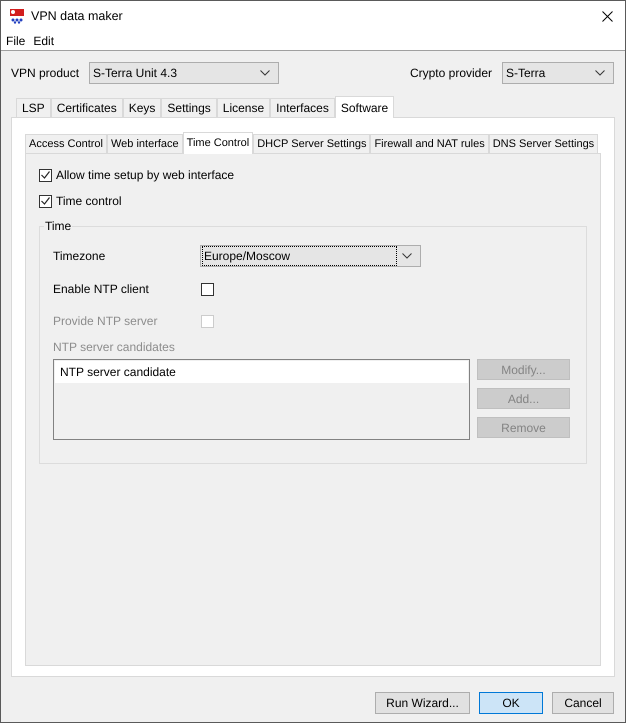  Describe the element at coordinates (311, 143) in the screenshot. I see `tab: DHCP Server Settings` at that location.